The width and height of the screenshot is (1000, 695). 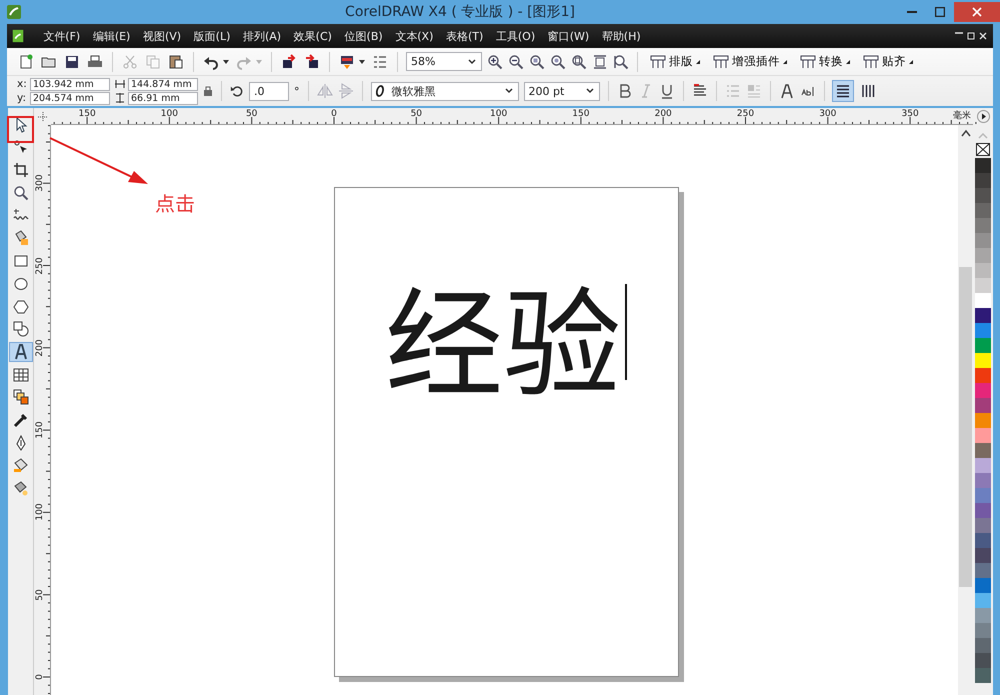 What do you see at coordinates (465, 36) in the screenshot?
I see `menu-item: 表格(T)` at bounding box center [465, 36].